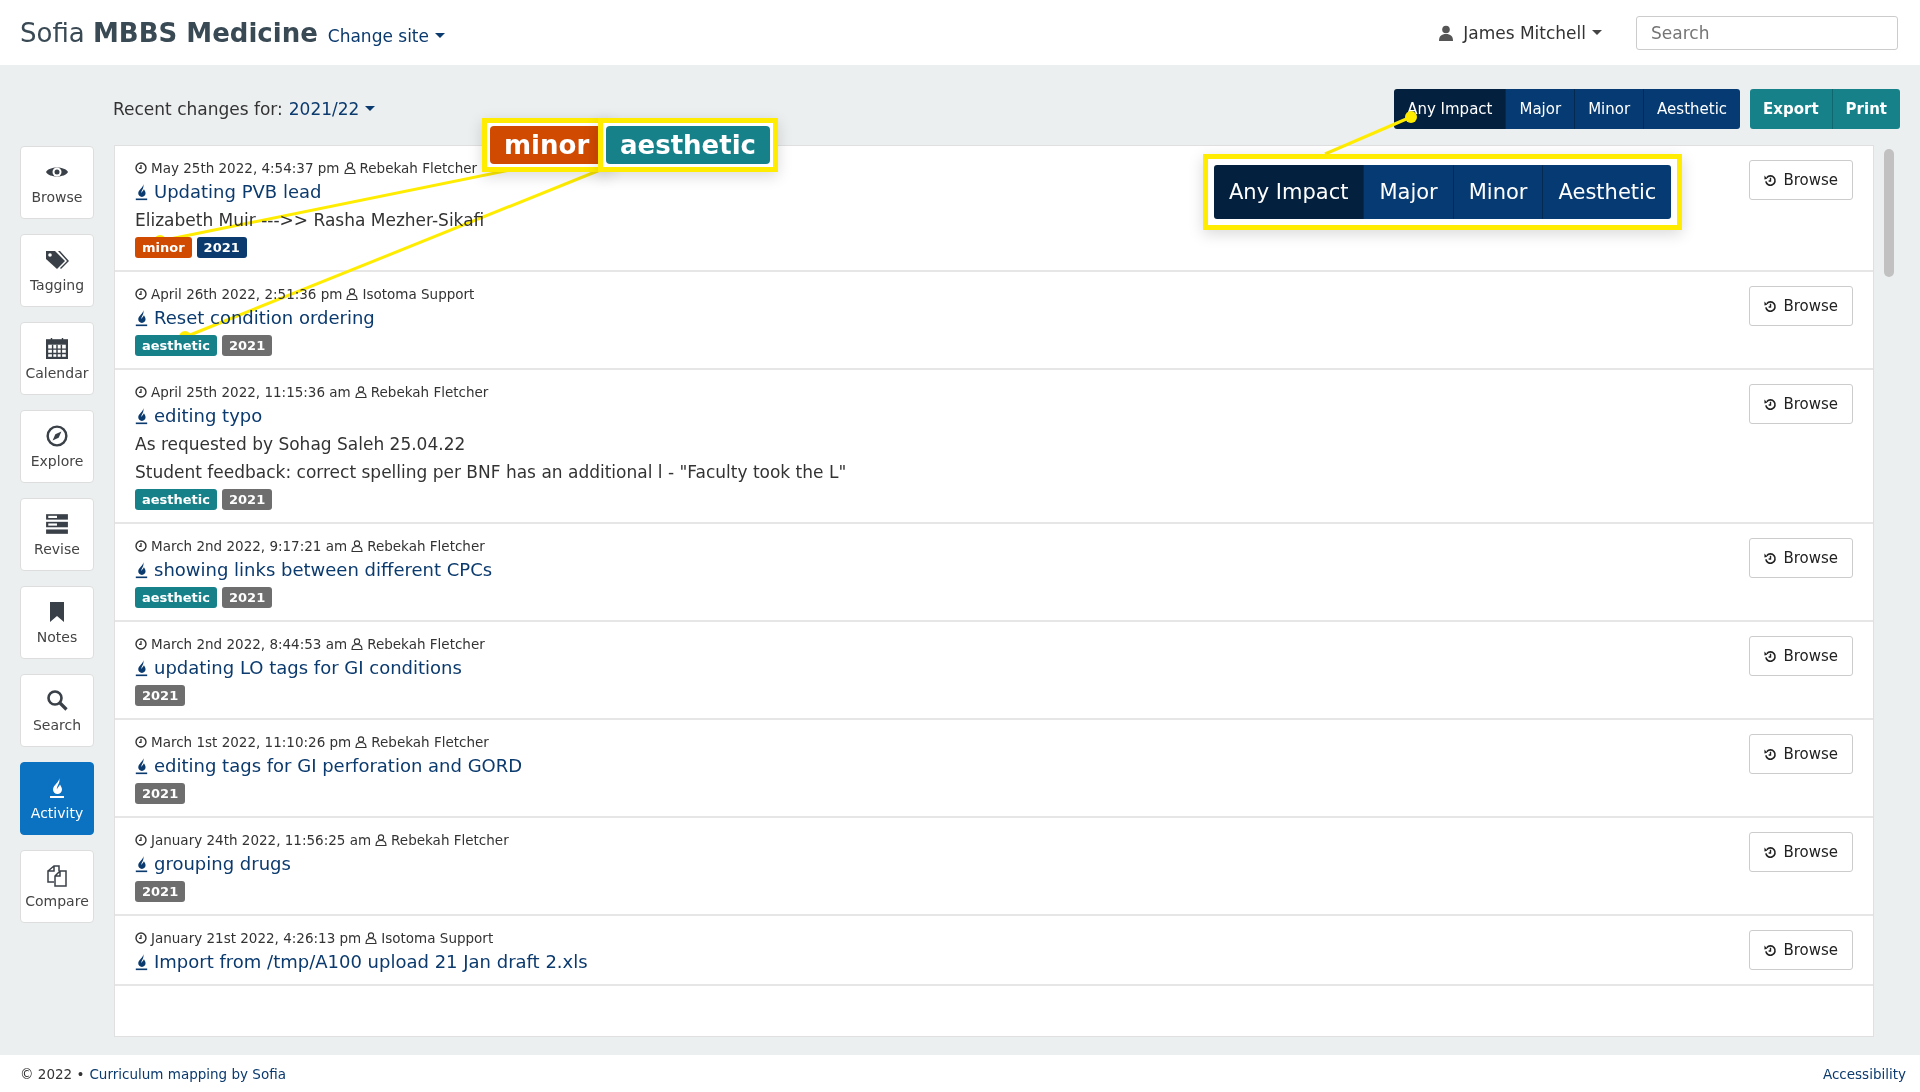 The height and width of the screenshot is (1092, 1920). What do you see at coordinates (57, 347) in the screenshot?
I see `calendar-icon` at bounding box center [57, 347].